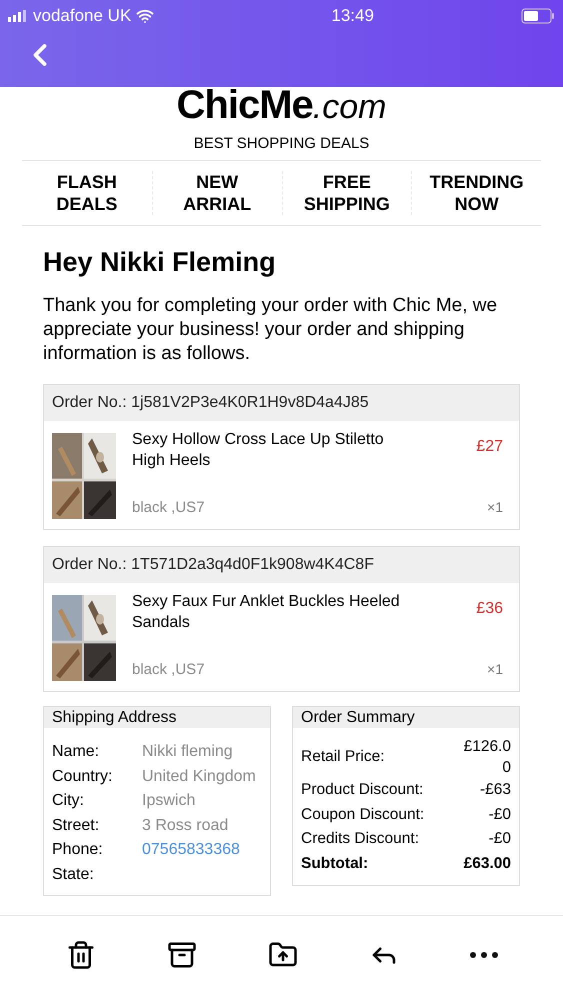  I want to click on delete-button, so click(81, 955).